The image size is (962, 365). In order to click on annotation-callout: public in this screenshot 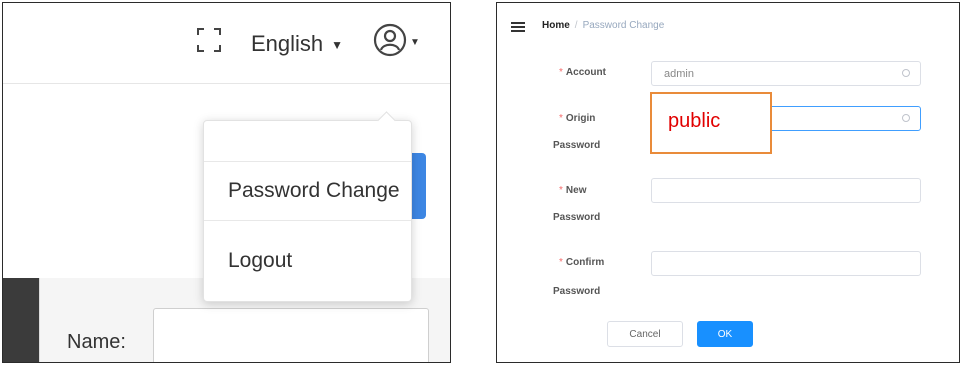, I will do `click(711, 123)`.